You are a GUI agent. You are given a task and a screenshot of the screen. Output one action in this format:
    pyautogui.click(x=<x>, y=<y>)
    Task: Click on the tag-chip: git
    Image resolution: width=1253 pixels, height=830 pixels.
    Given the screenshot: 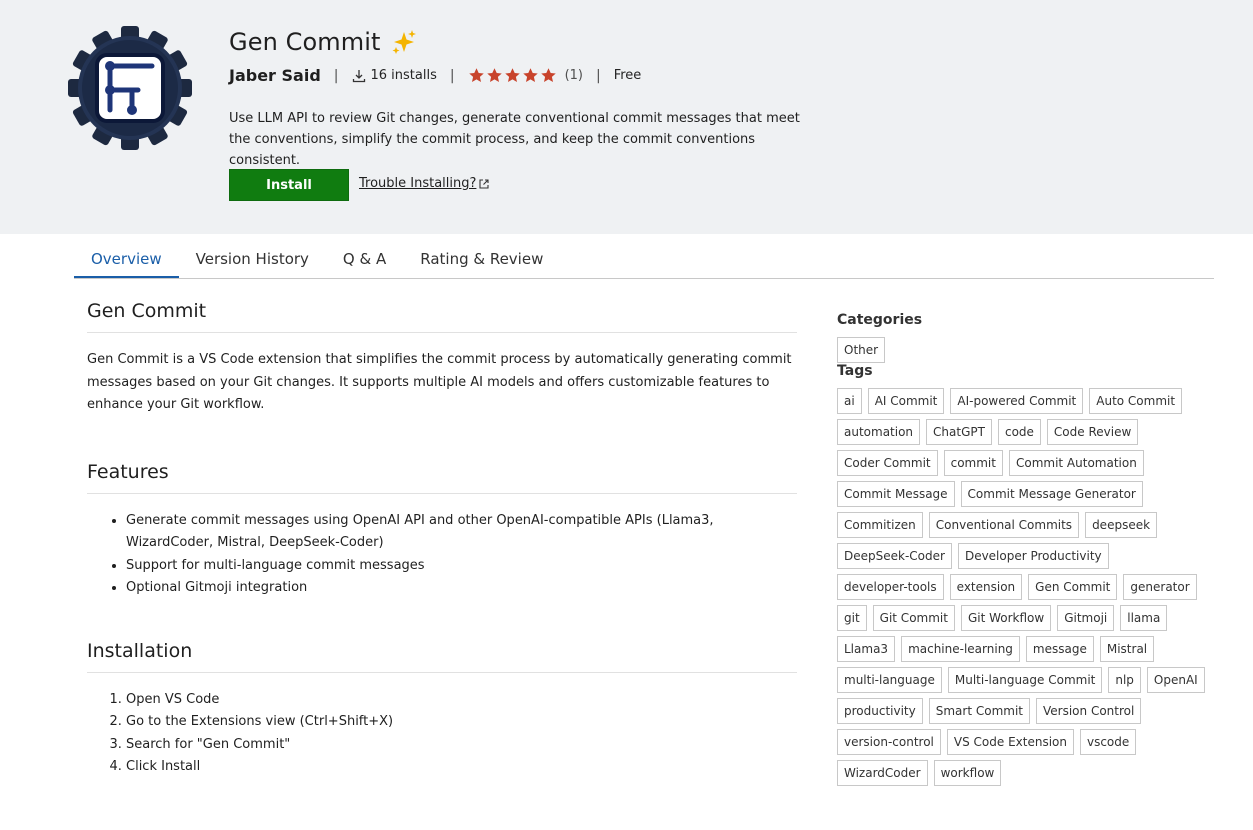 What is the action you would take?
    pyautogui.click(x=852, y=618)
    